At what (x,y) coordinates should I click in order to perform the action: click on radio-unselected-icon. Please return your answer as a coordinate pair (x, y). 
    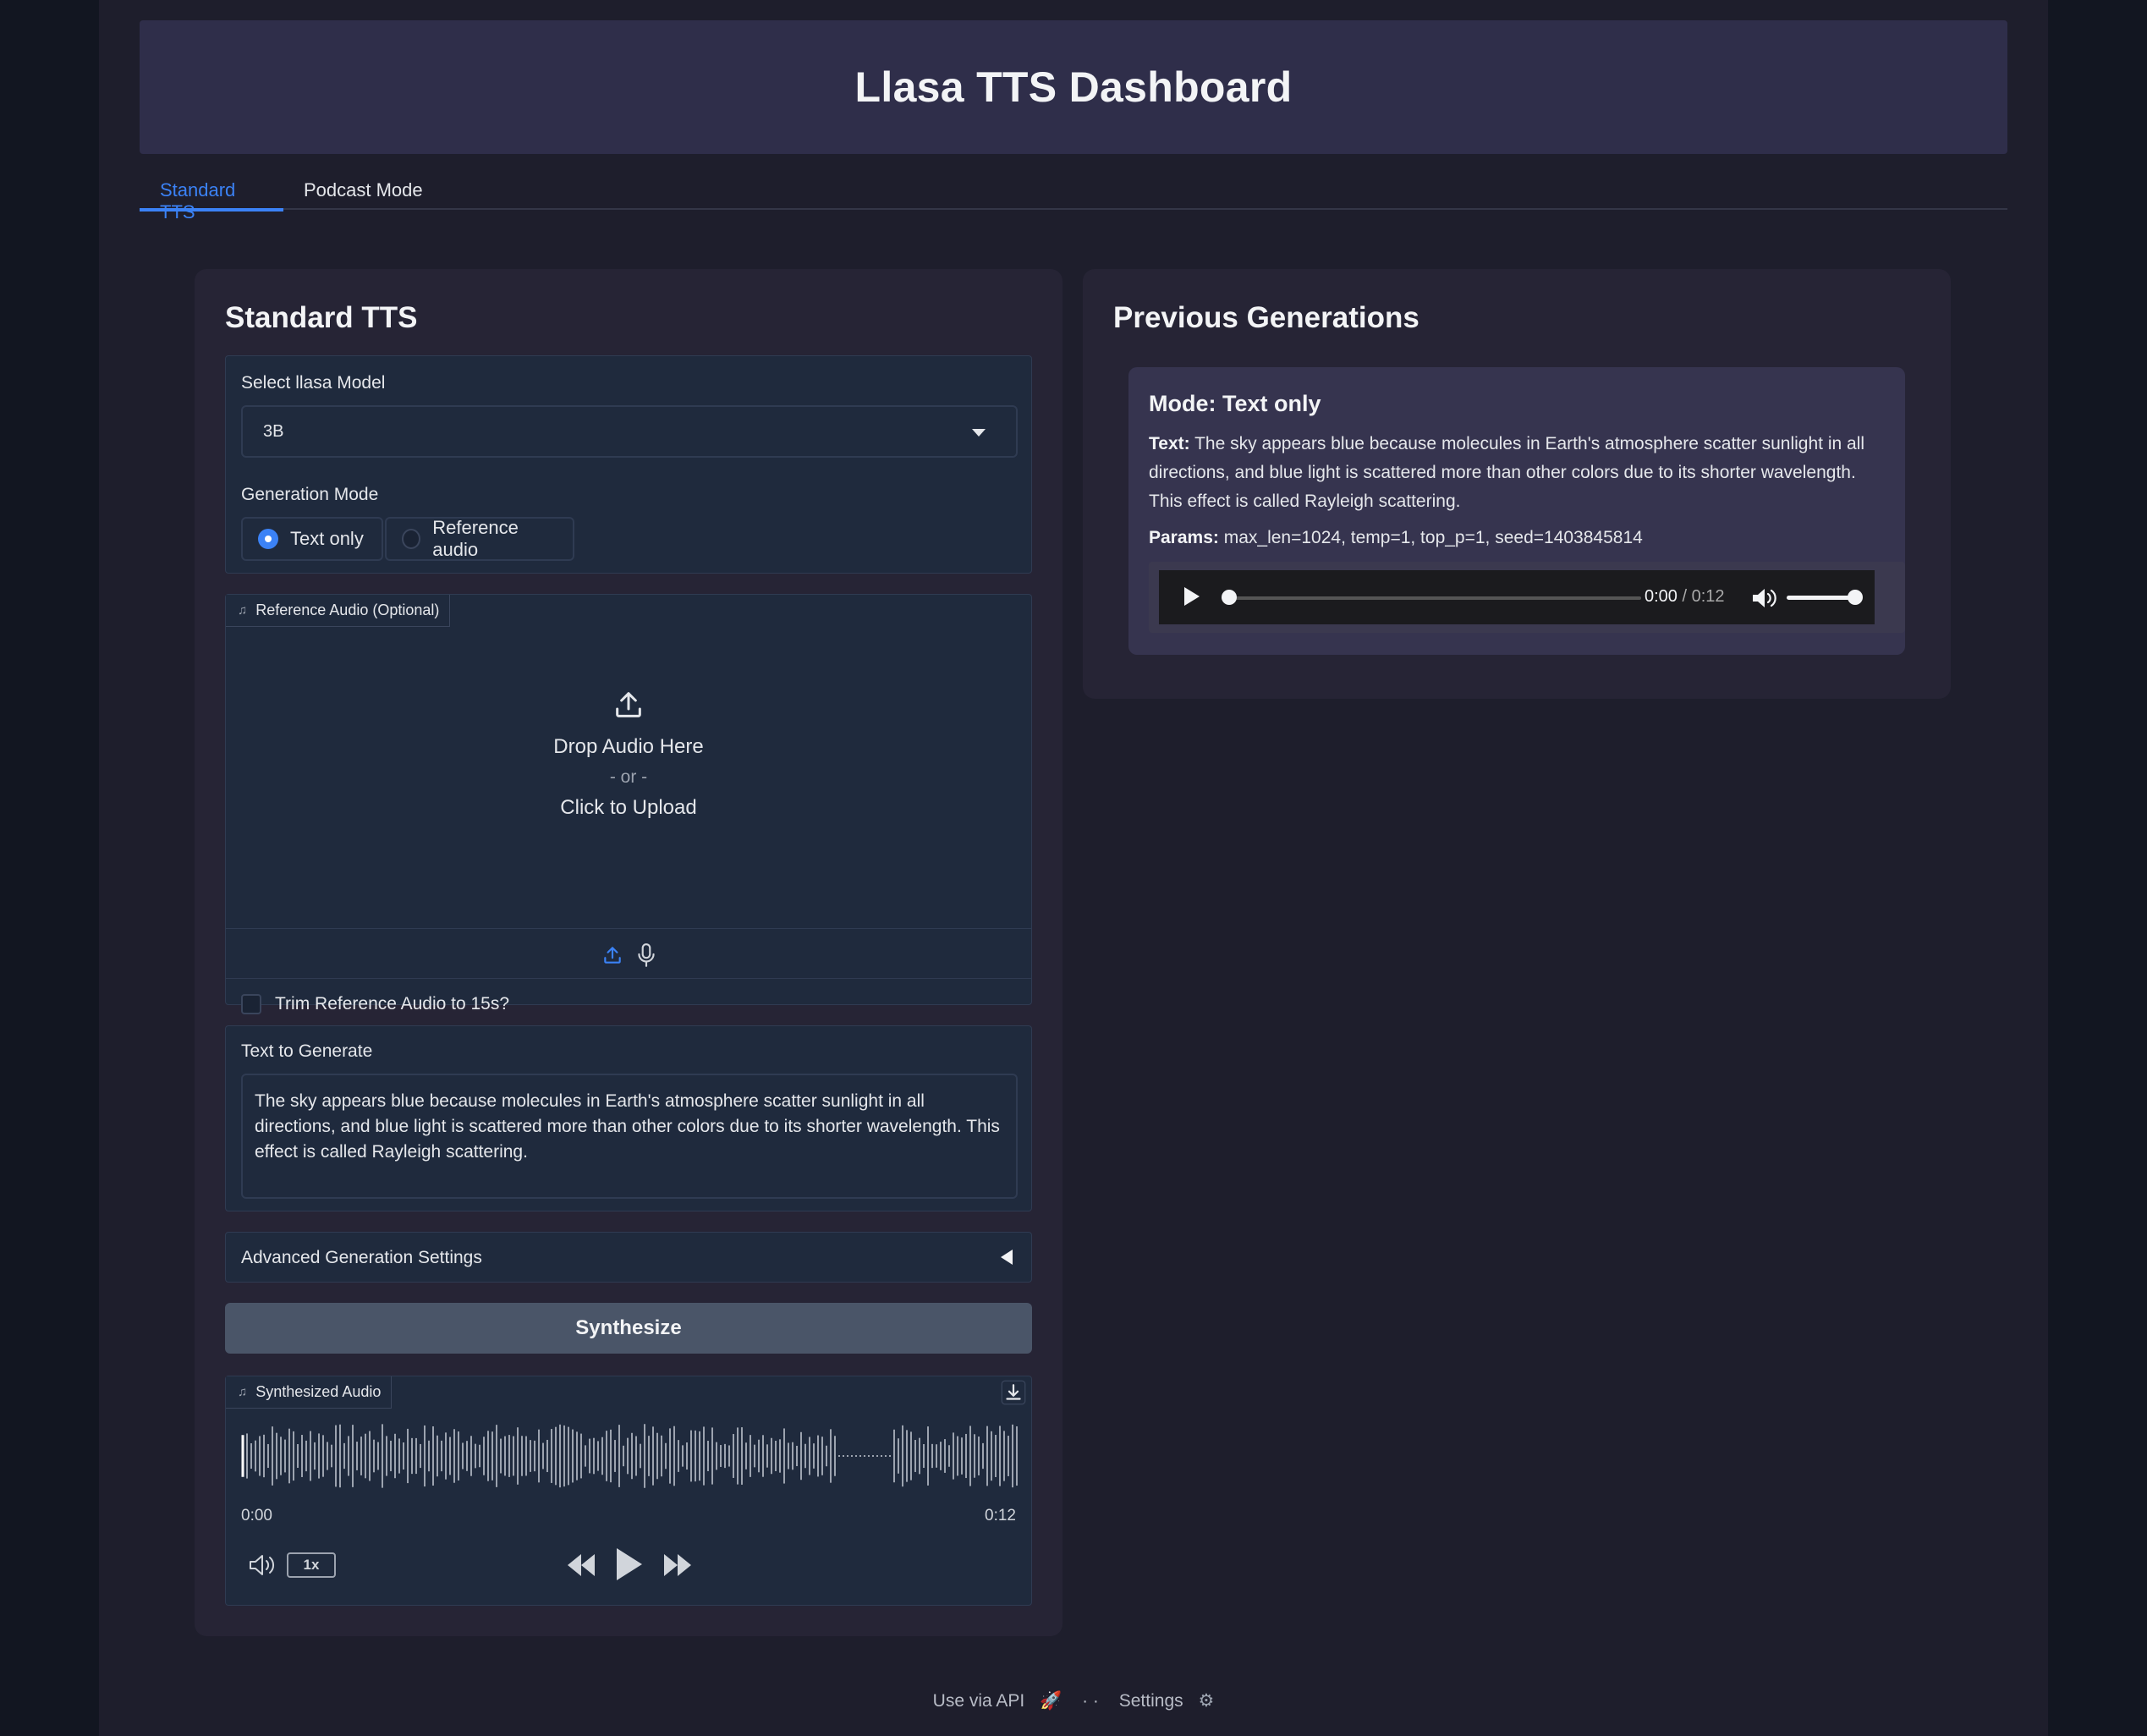
    Looking at the image, I should click on (412, 539).